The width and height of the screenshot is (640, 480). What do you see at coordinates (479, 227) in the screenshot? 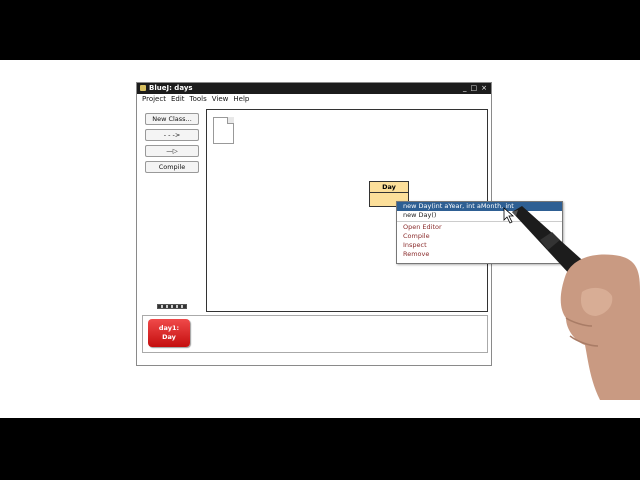
I see `menu-item-open-editor: Open Editor` at bounding box center [479, 227].